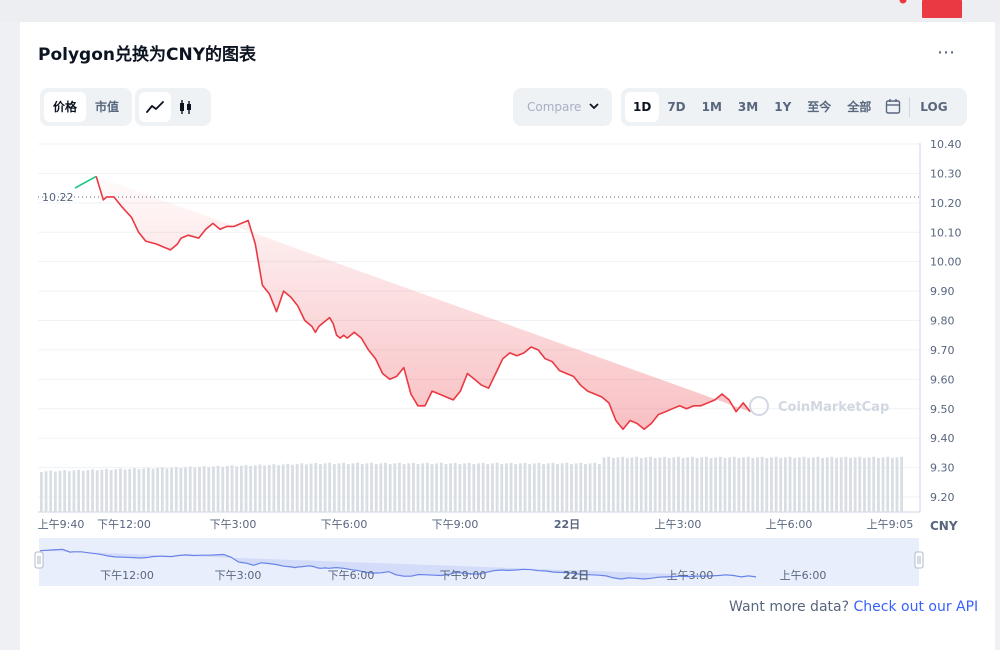 The image size is (1000, 650). Describe the element at coordinates (946, 262) in the screenshot. I see `y-tick-label: 10.00` at that location.